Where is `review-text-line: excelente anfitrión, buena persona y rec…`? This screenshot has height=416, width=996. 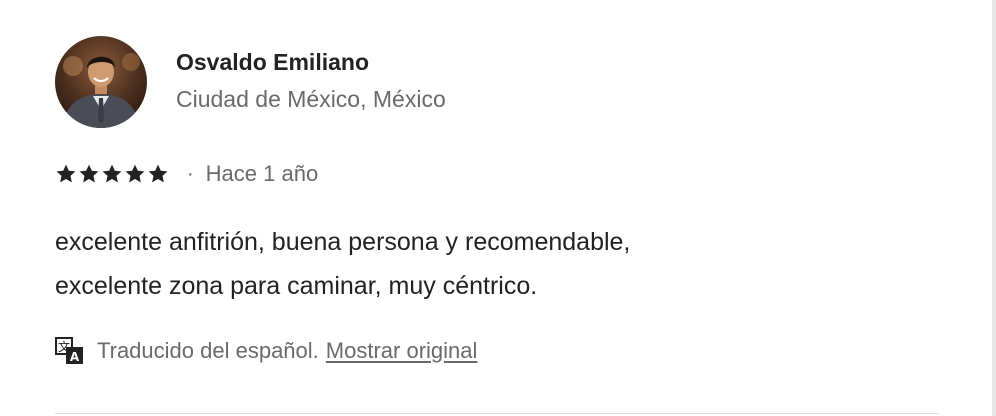
review-text-line: excelente anfitrión, buena persona y rec… is located at coordinates (343, 242).